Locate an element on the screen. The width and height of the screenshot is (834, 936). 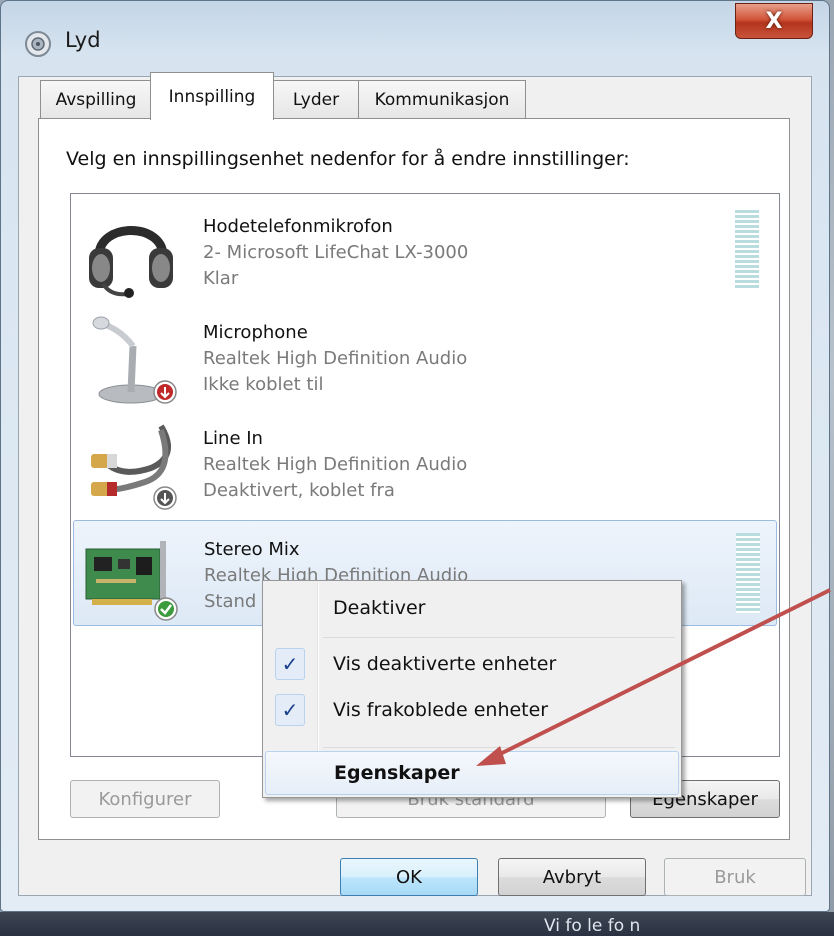
cancel-button: Avbryt is located at coordinates (572, 877).